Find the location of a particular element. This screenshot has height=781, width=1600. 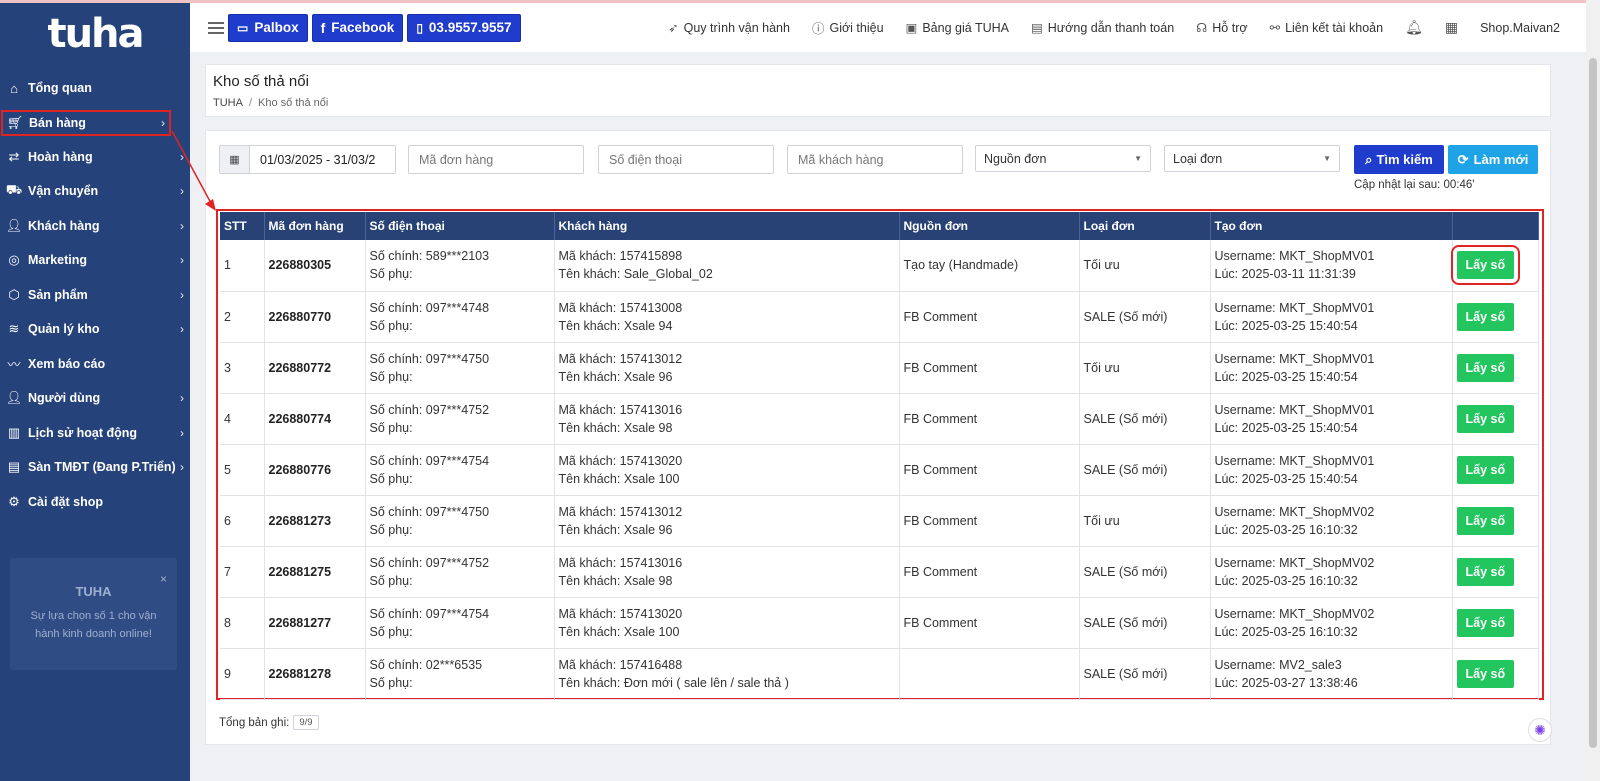

source-select: Nguồn đơn ▼ is located at coordinates (1063, 158).